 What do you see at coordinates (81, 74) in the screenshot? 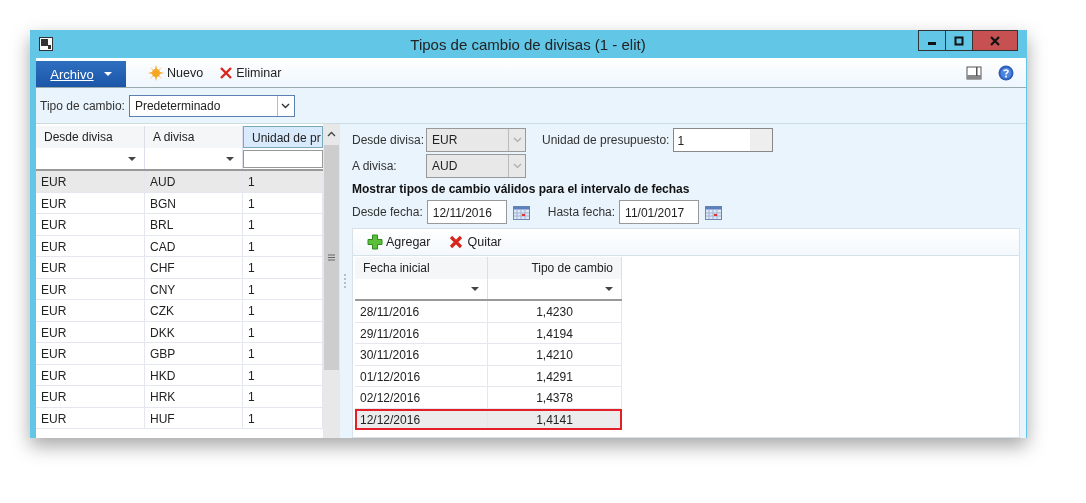
I see `file-menu-button: Archivo` at bounding box center [81, 74].